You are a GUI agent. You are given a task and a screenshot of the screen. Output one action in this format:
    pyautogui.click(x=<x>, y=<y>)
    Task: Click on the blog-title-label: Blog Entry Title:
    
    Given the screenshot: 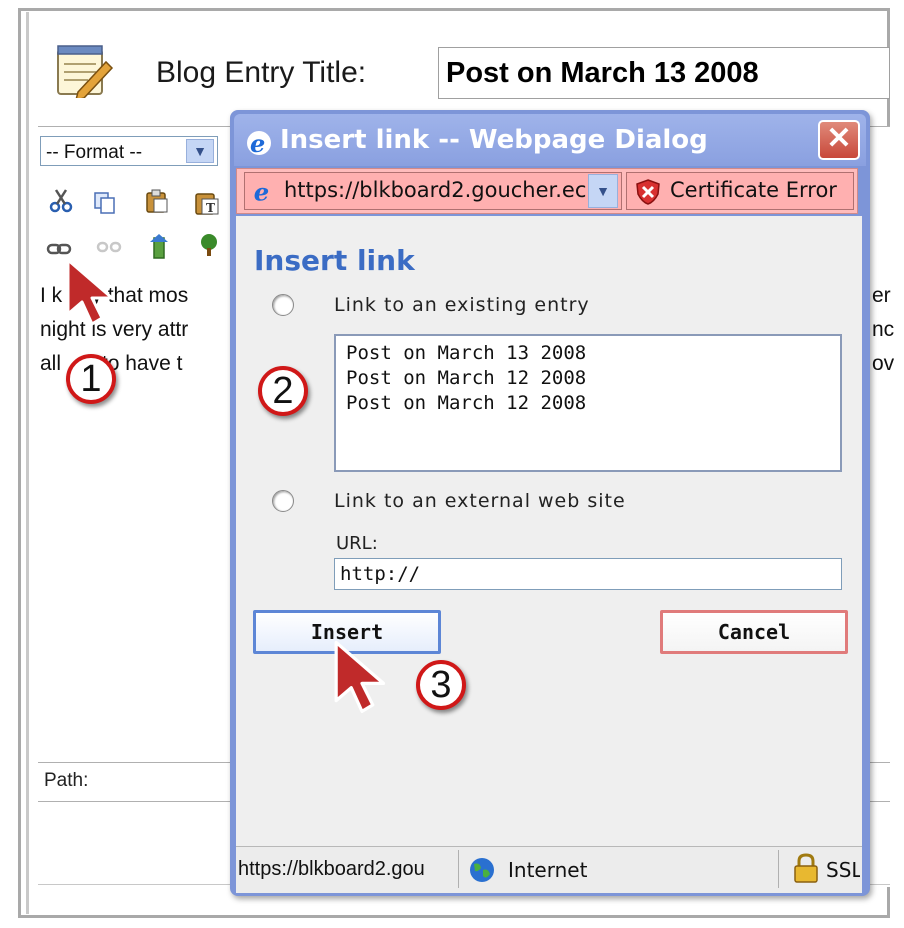 What is the action you would take?
    pyautogui.click(x=261, y=72)
    